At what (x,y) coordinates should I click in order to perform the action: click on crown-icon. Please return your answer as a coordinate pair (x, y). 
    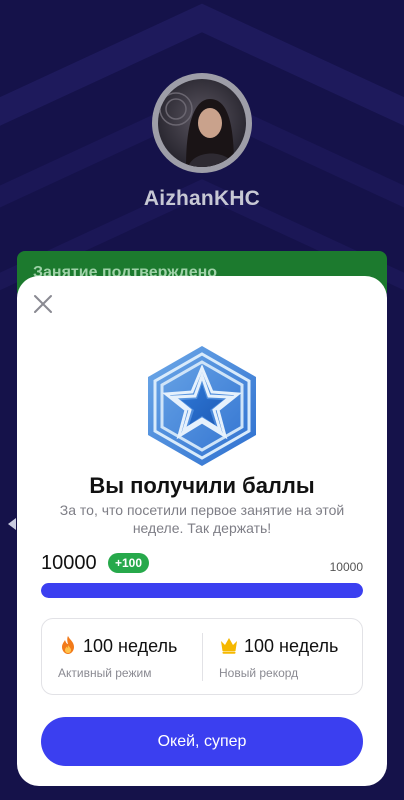
    Looking at the image, I should click on (229, 646).